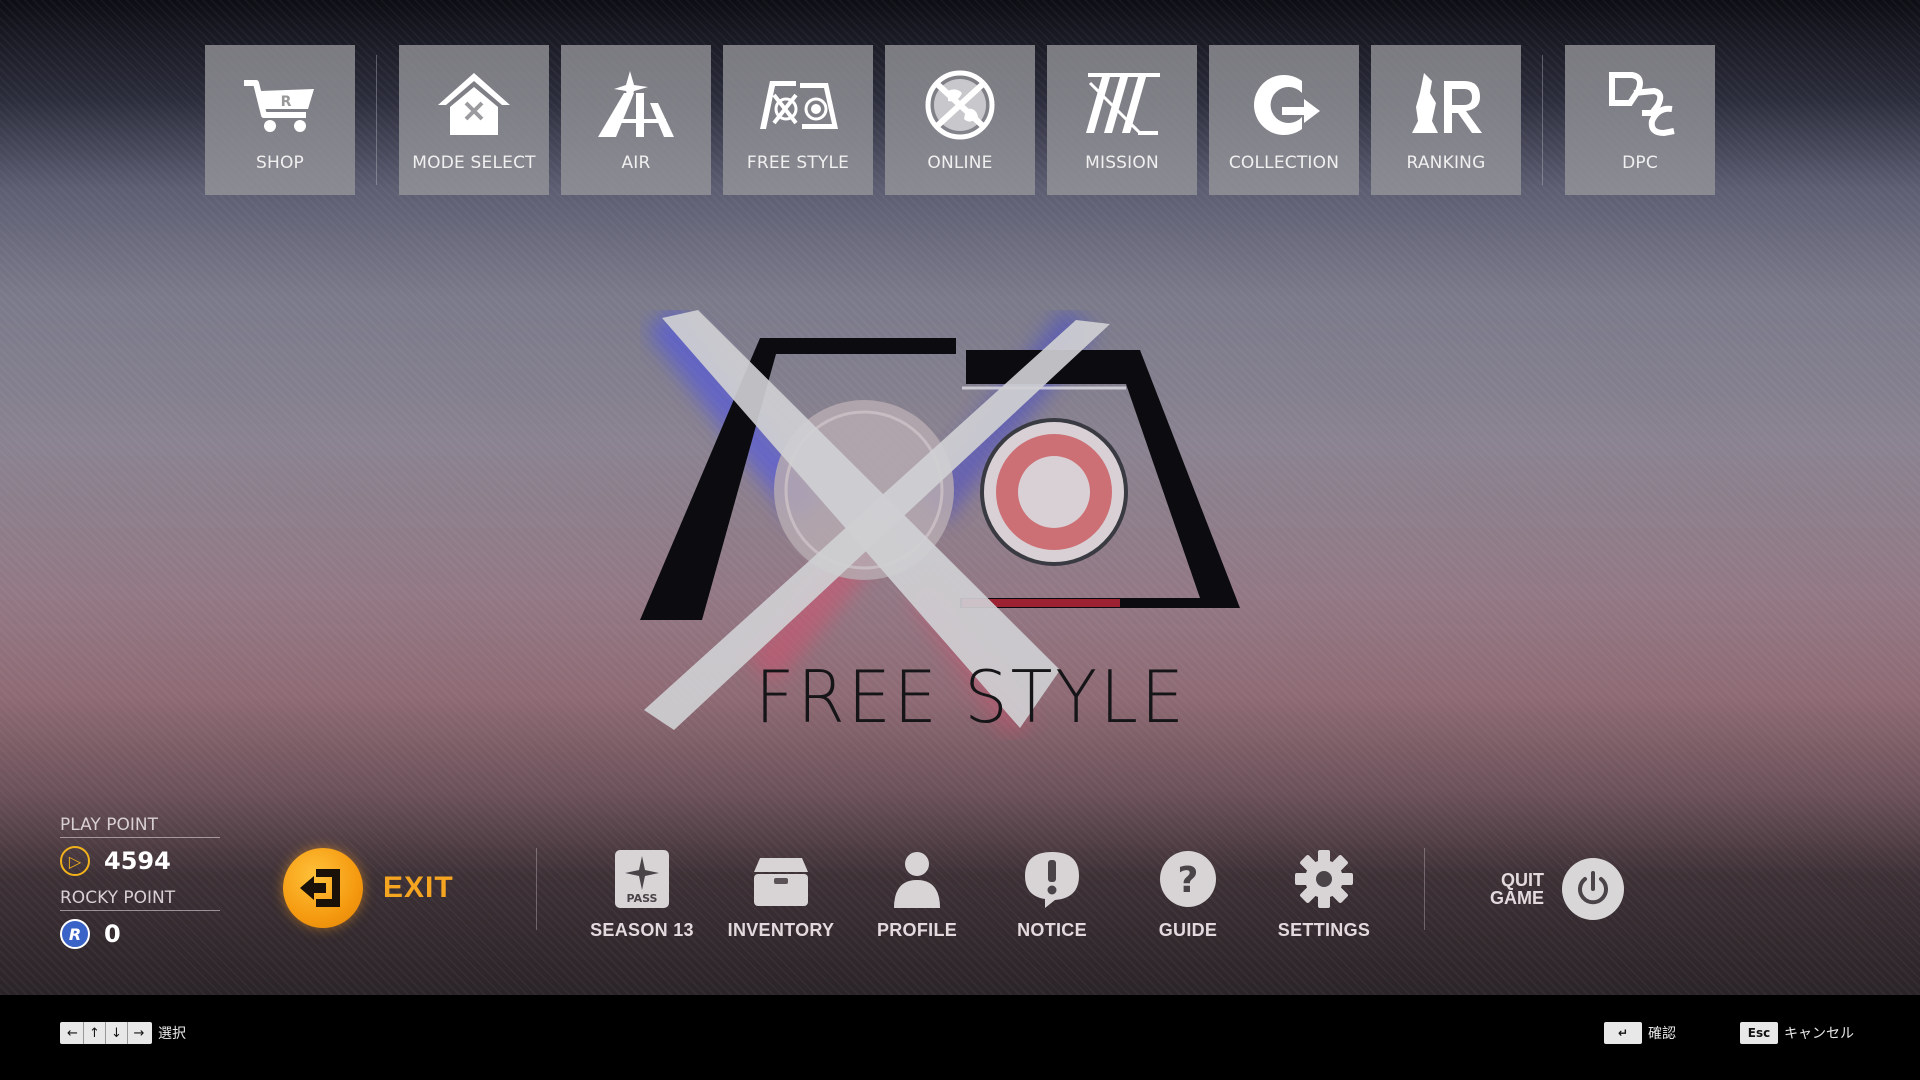 This screenshot has width=1920, height=1080. I want to click on notice-button: NOTICE, so click(1052, 895).